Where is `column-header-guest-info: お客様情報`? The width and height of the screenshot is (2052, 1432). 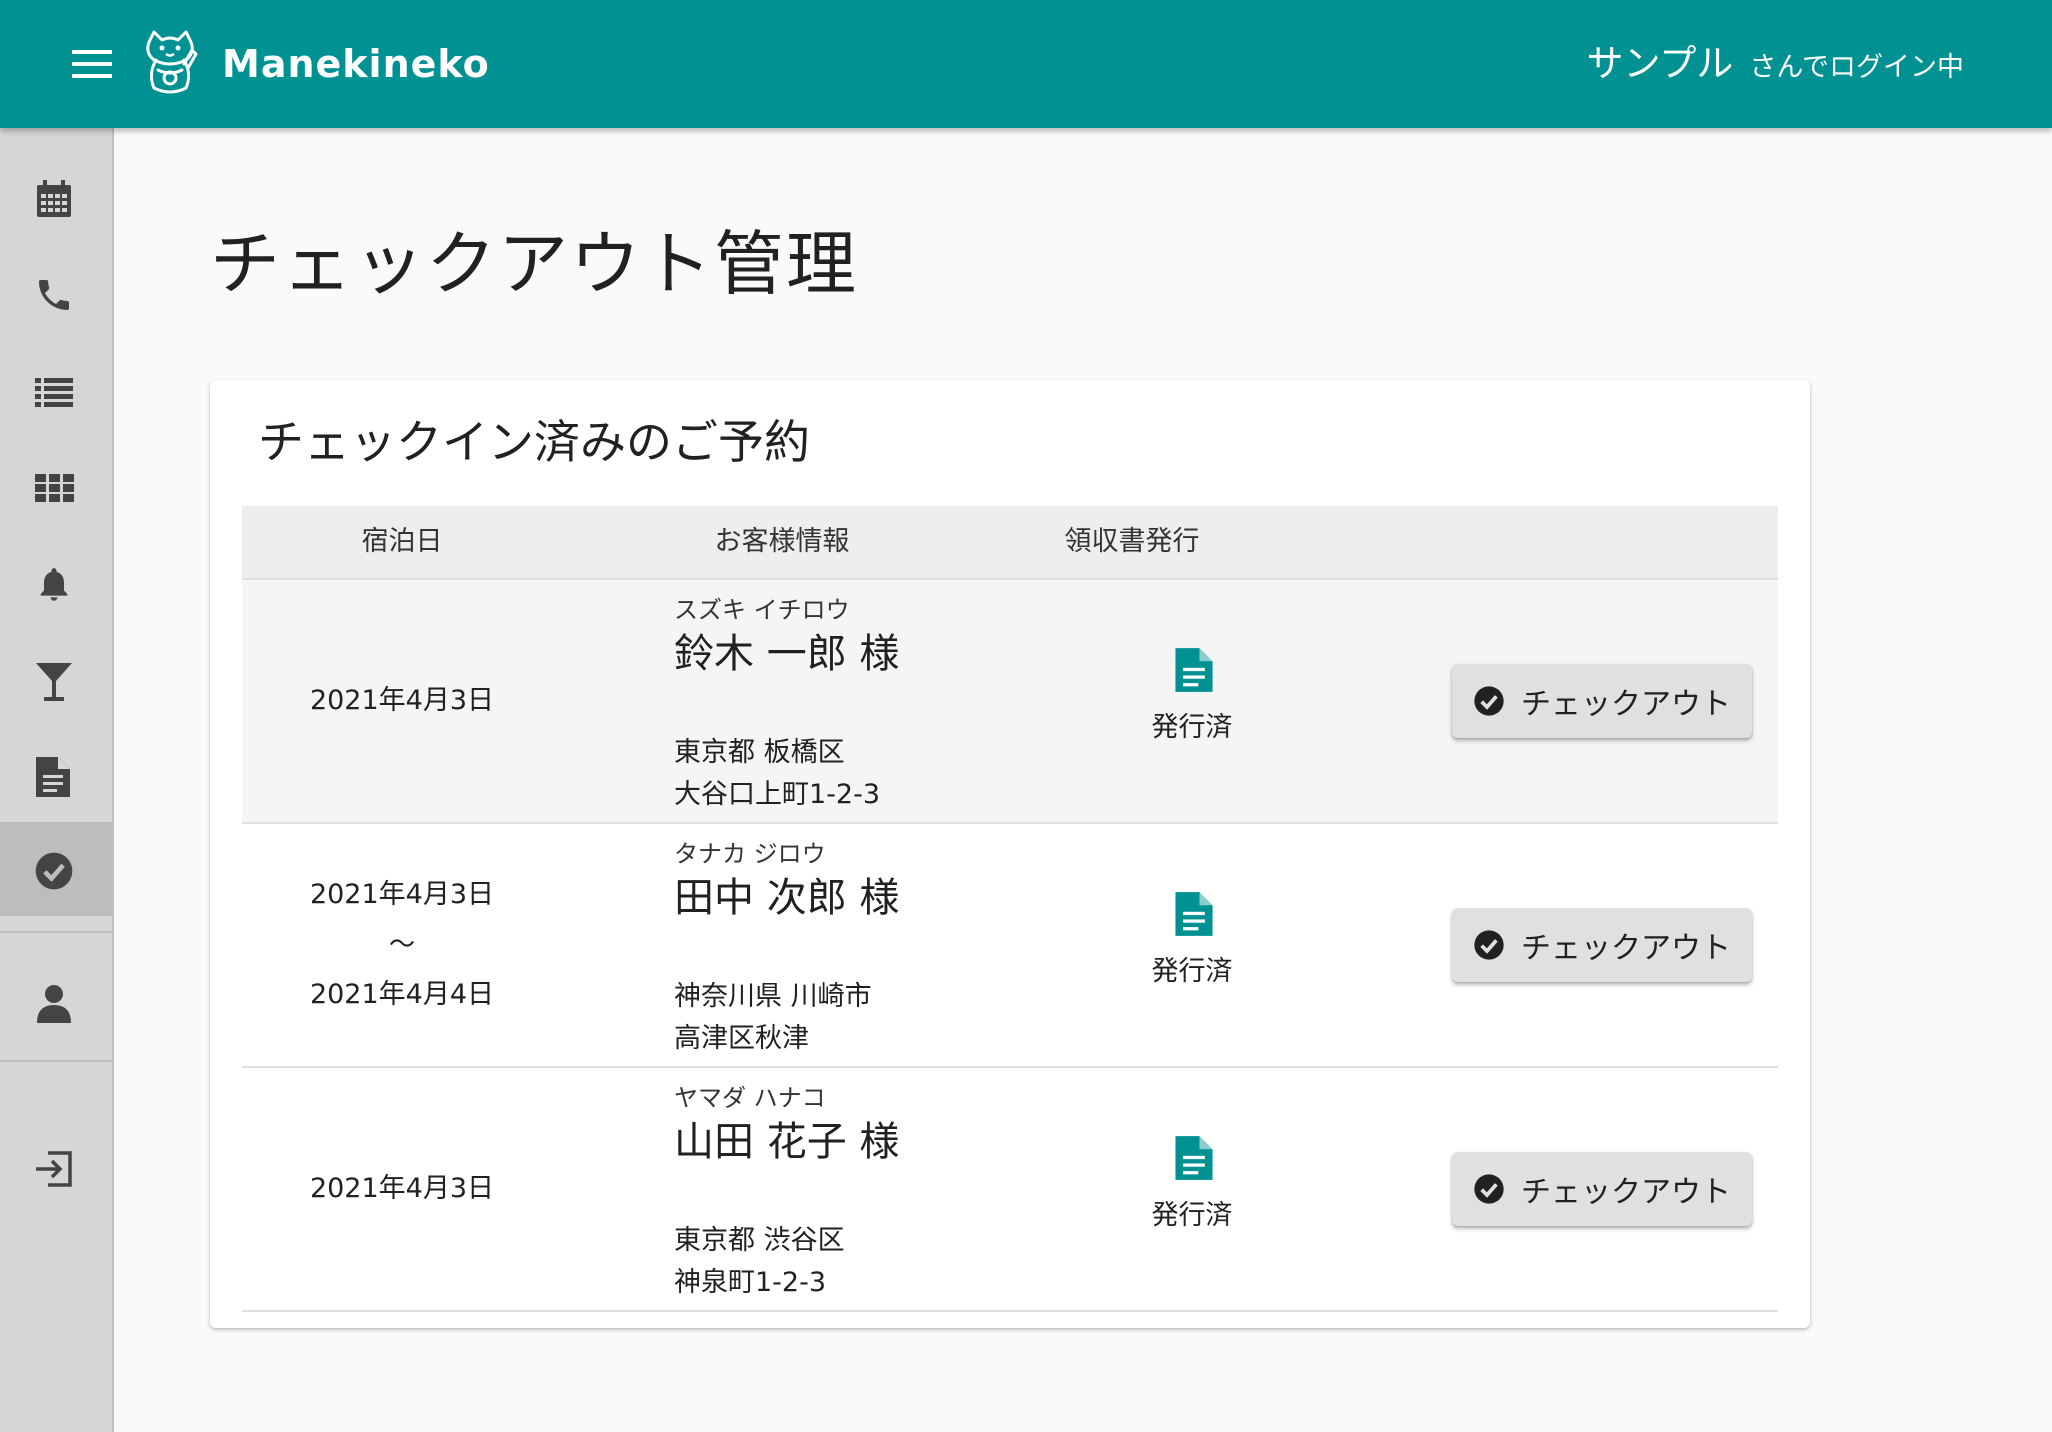
column-header-guest-info: お客様情報 is located at coordinates (782, 541).